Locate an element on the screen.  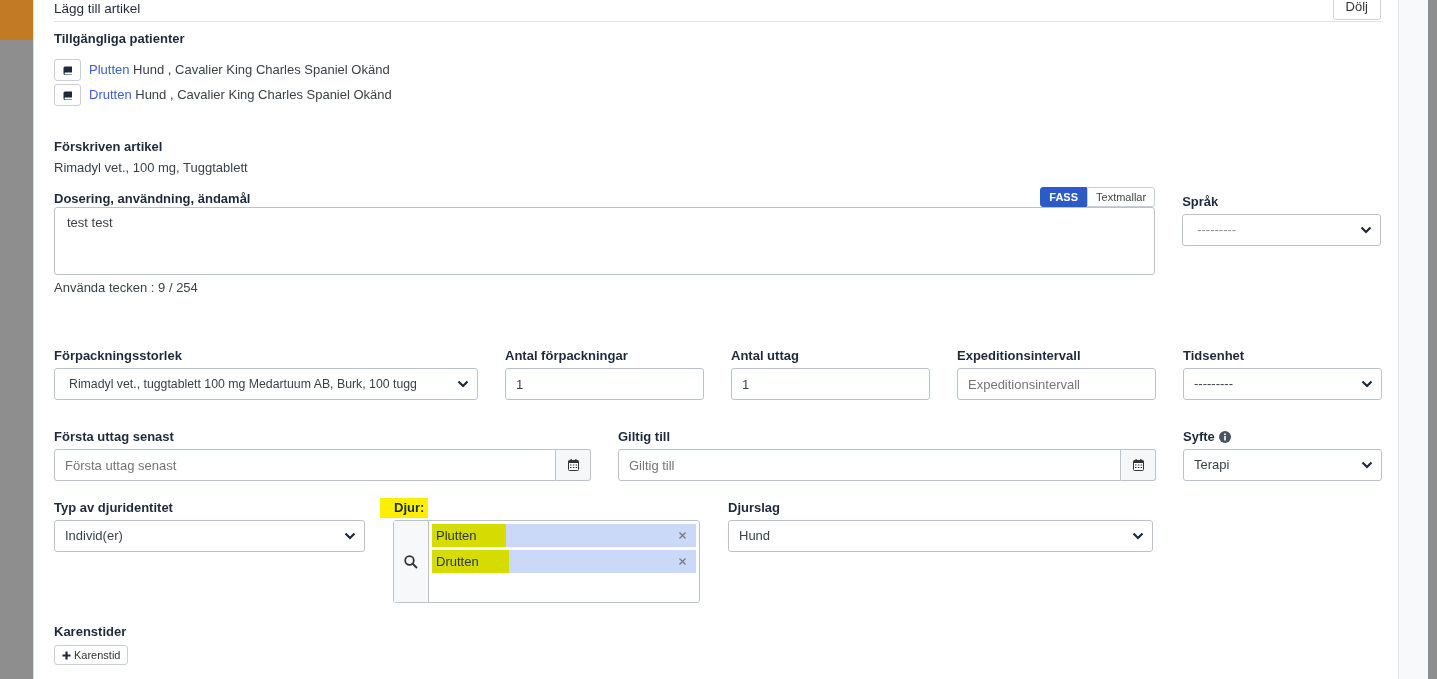
field-label: Förpackningsstorlek is located at coordinates (118, 356).